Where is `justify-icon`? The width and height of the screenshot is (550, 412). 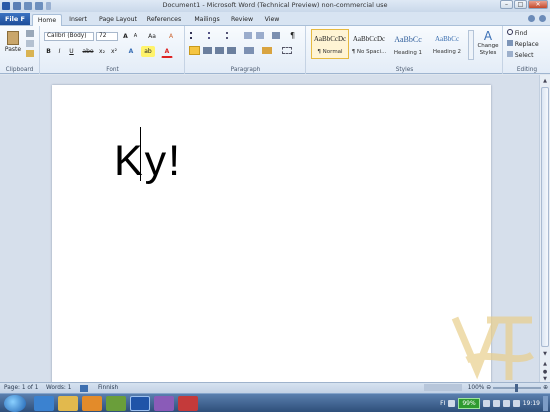
justify-icon is located at coordinates (231, 50).